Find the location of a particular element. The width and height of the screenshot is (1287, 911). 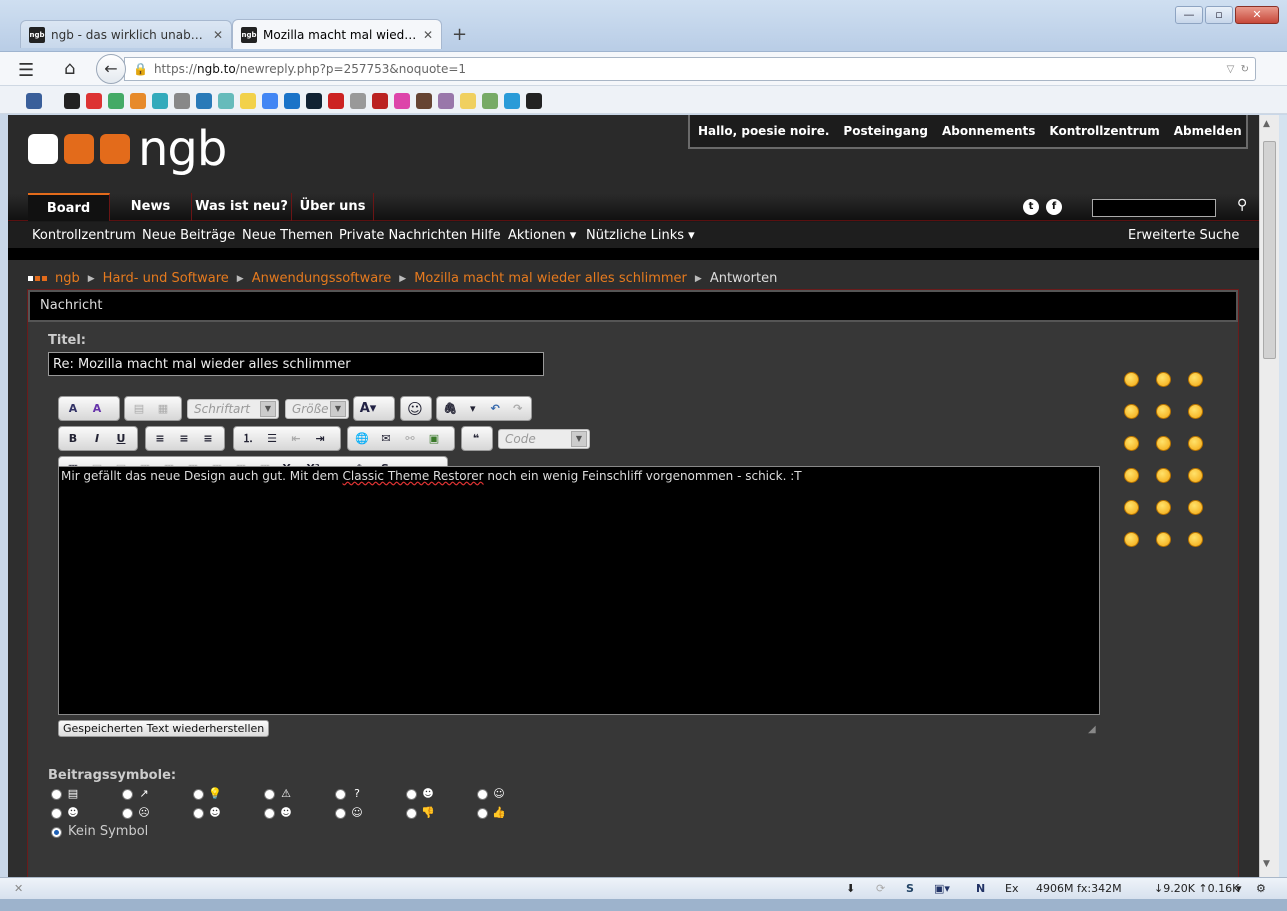

remove-format-icon: A is located at coordinates (73, 409).